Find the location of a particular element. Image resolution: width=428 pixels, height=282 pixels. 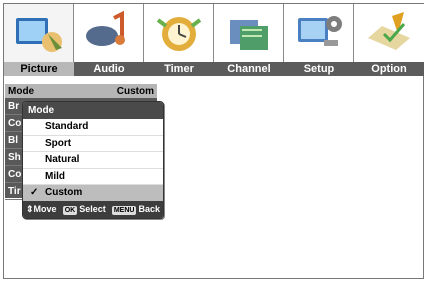

option-natural: Natural is located at coordinates (93, 160).